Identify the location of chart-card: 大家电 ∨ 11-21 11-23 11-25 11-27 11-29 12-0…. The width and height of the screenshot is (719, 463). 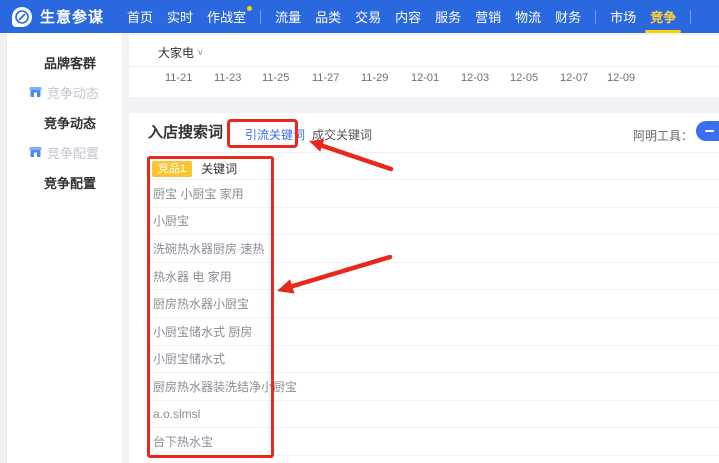
(424, 66).